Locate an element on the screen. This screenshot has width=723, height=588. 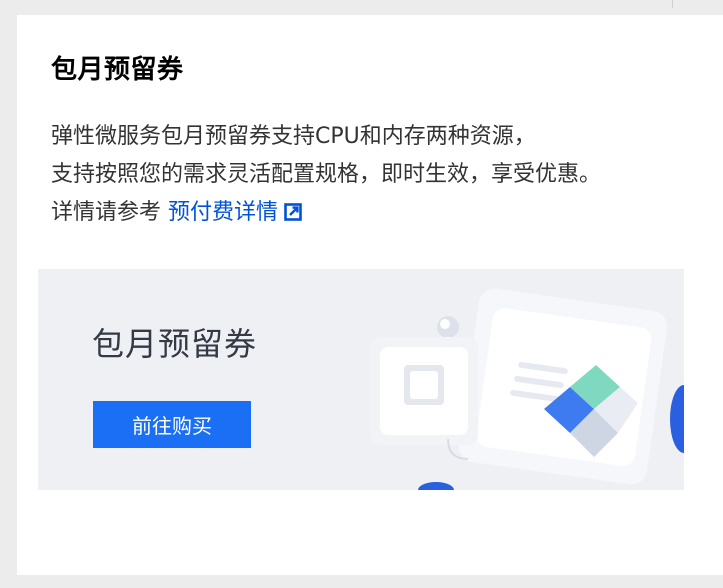
external-link-icon is located at coordinates (293, 215).